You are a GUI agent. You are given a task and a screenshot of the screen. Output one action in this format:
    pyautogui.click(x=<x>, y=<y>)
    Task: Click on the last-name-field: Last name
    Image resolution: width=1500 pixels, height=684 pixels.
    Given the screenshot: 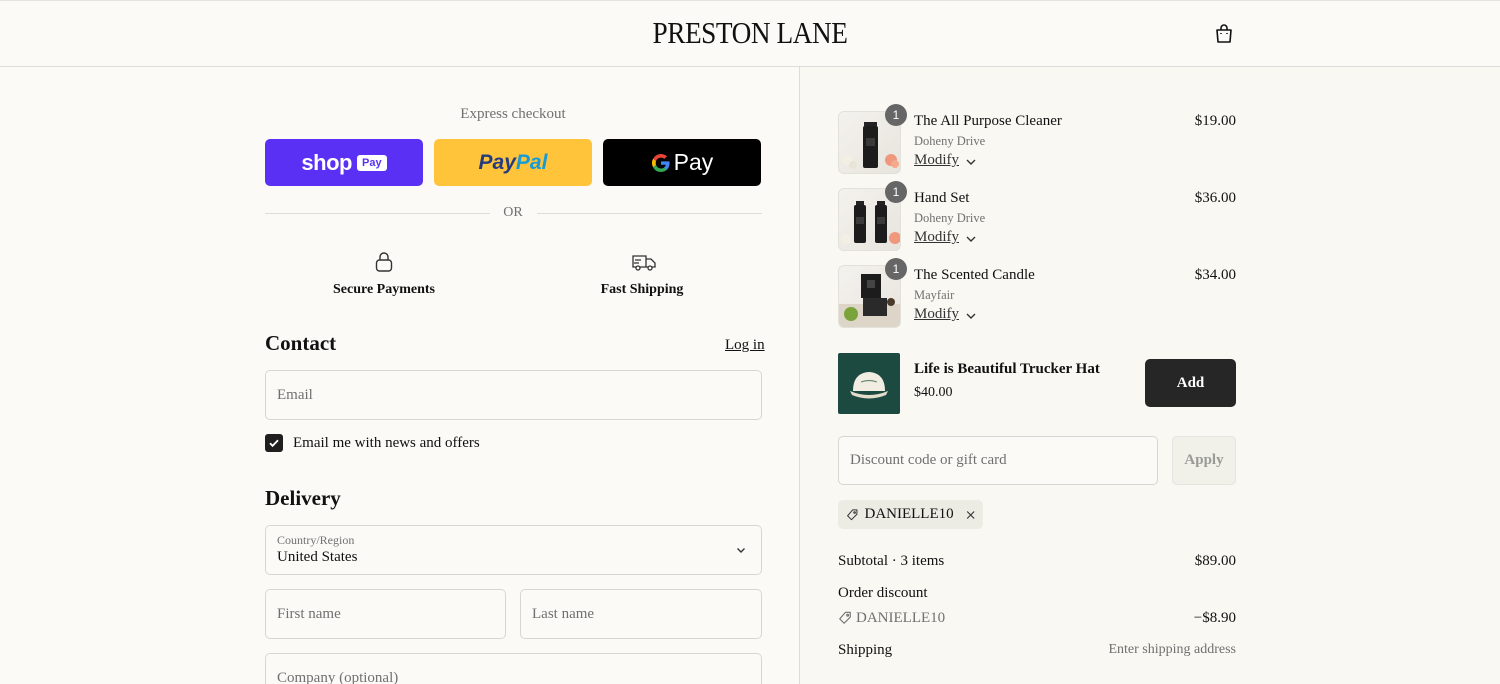 What is the action you would take?
    pyautogui.click(x=641, y=614)
    